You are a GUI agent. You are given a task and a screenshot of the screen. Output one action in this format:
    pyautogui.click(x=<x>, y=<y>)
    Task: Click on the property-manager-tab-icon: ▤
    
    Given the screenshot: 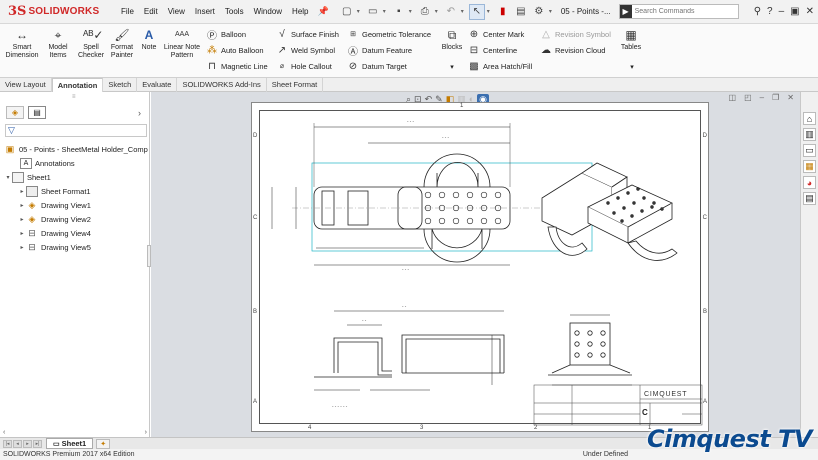 What is the action you would take?
    pyautogui.click(x=37, y=112)
    